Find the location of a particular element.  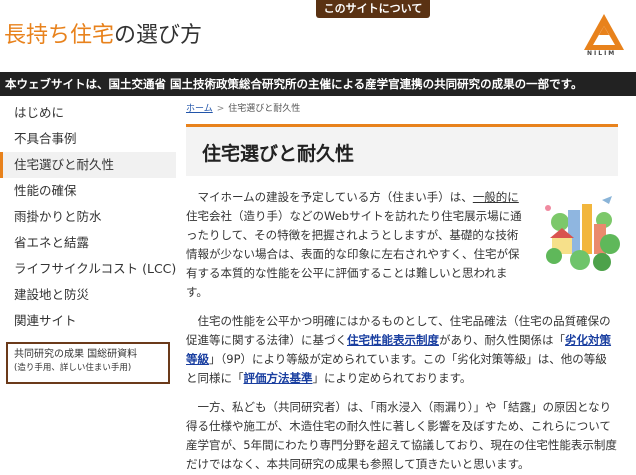

p2-text-d: 」により定められております。 is located at coordinates (392, 378).